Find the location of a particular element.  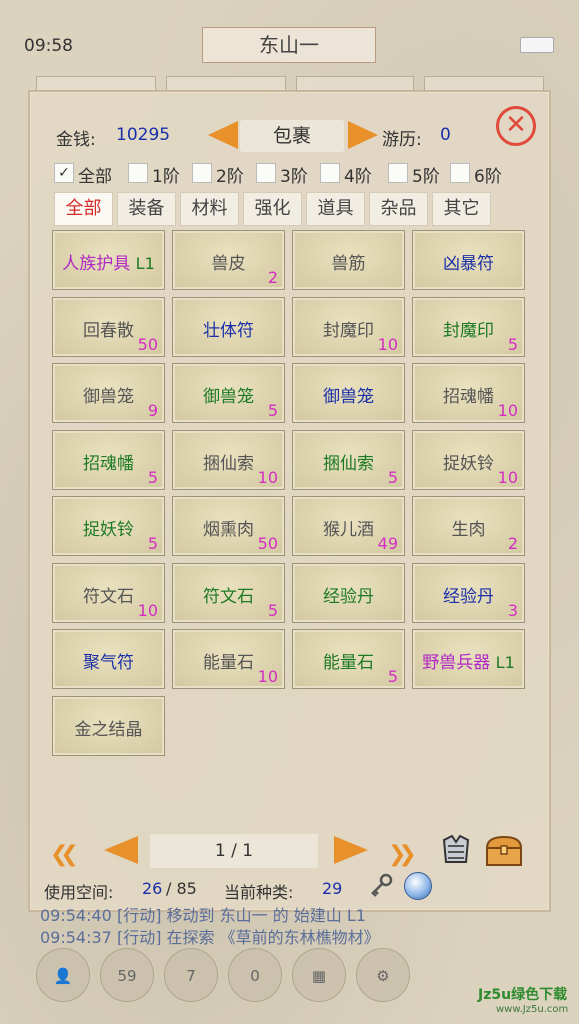

filter-label: 全部 is located at coordinates (95, 177).